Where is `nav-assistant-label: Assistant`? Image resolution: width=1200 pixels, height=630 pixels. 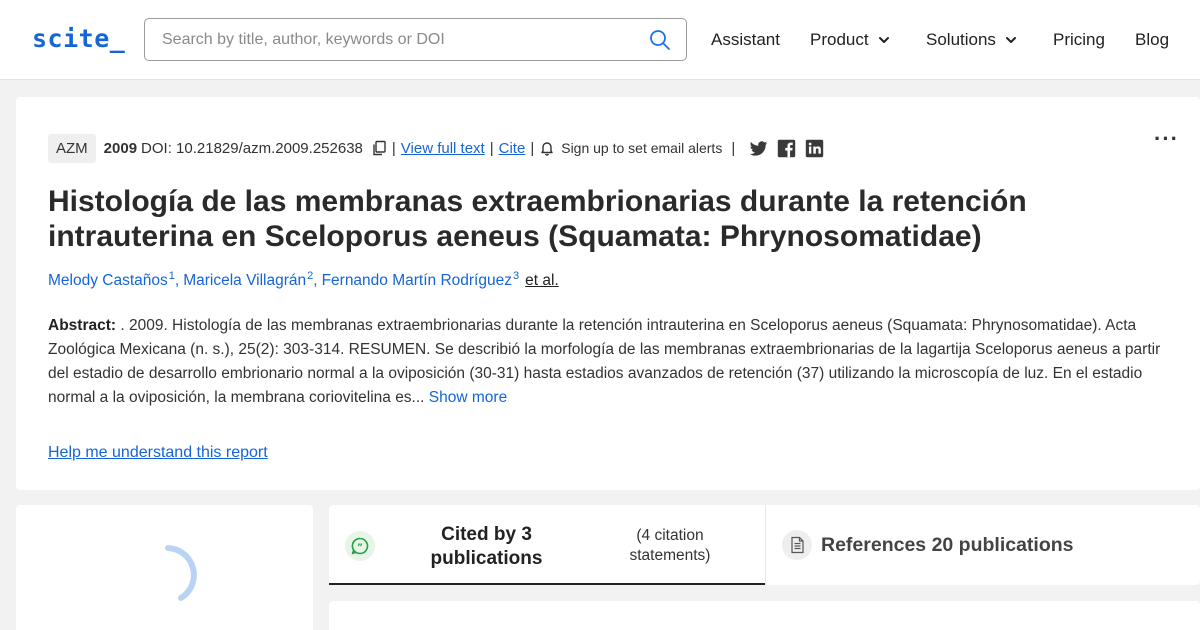 nav-assistant-label: Assistant is located at coordinates (745, 39).